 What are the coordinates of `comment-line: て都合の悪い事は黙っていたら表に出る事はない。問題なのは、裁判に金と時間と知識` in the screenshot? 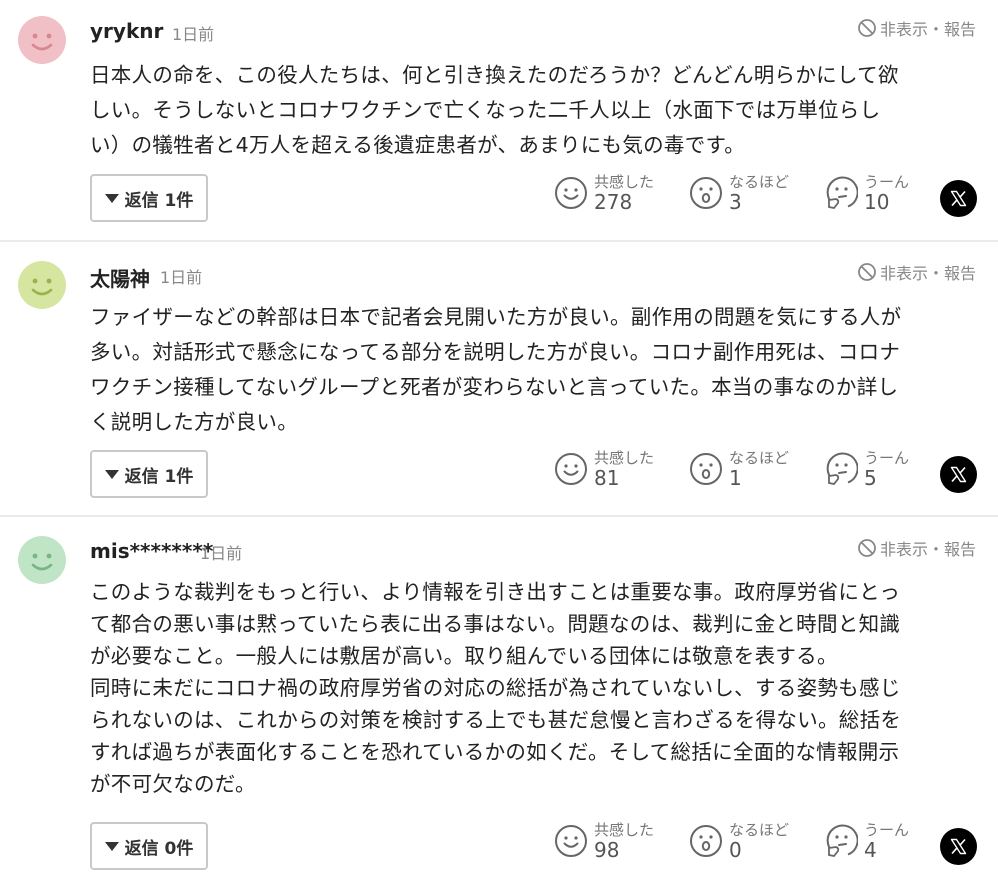 It's located at (495, 624).